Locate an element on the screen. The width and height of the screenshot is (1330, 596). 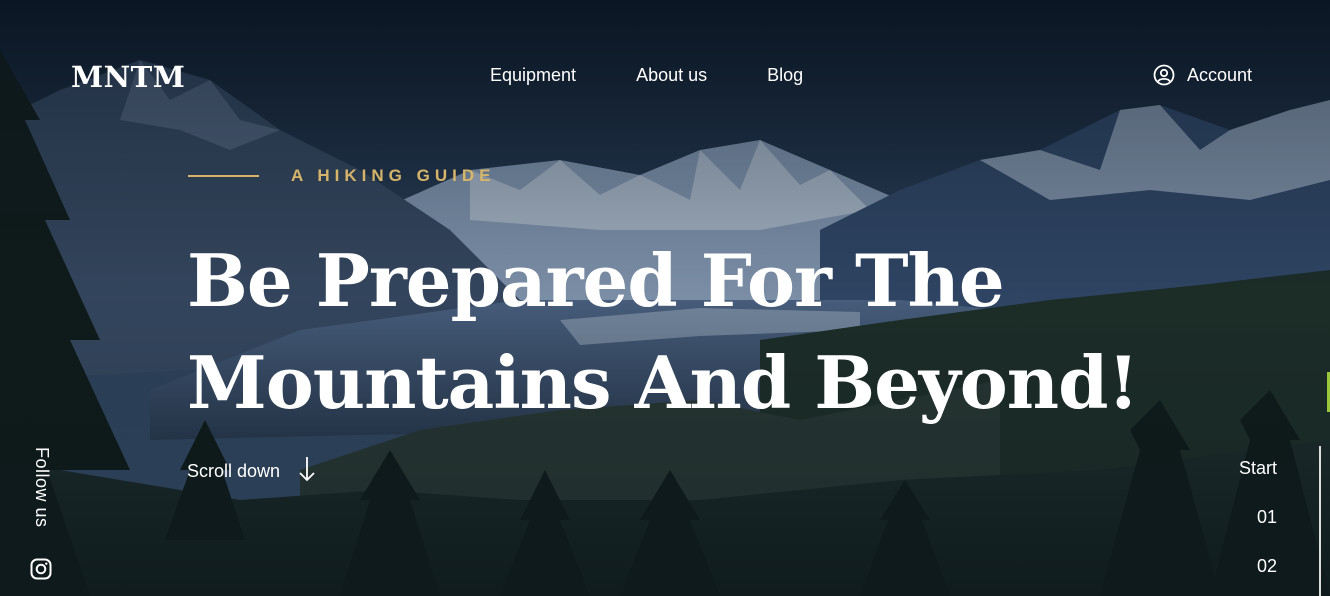
scroll-down-button: Scroll down is located at coordinates (251, 471).